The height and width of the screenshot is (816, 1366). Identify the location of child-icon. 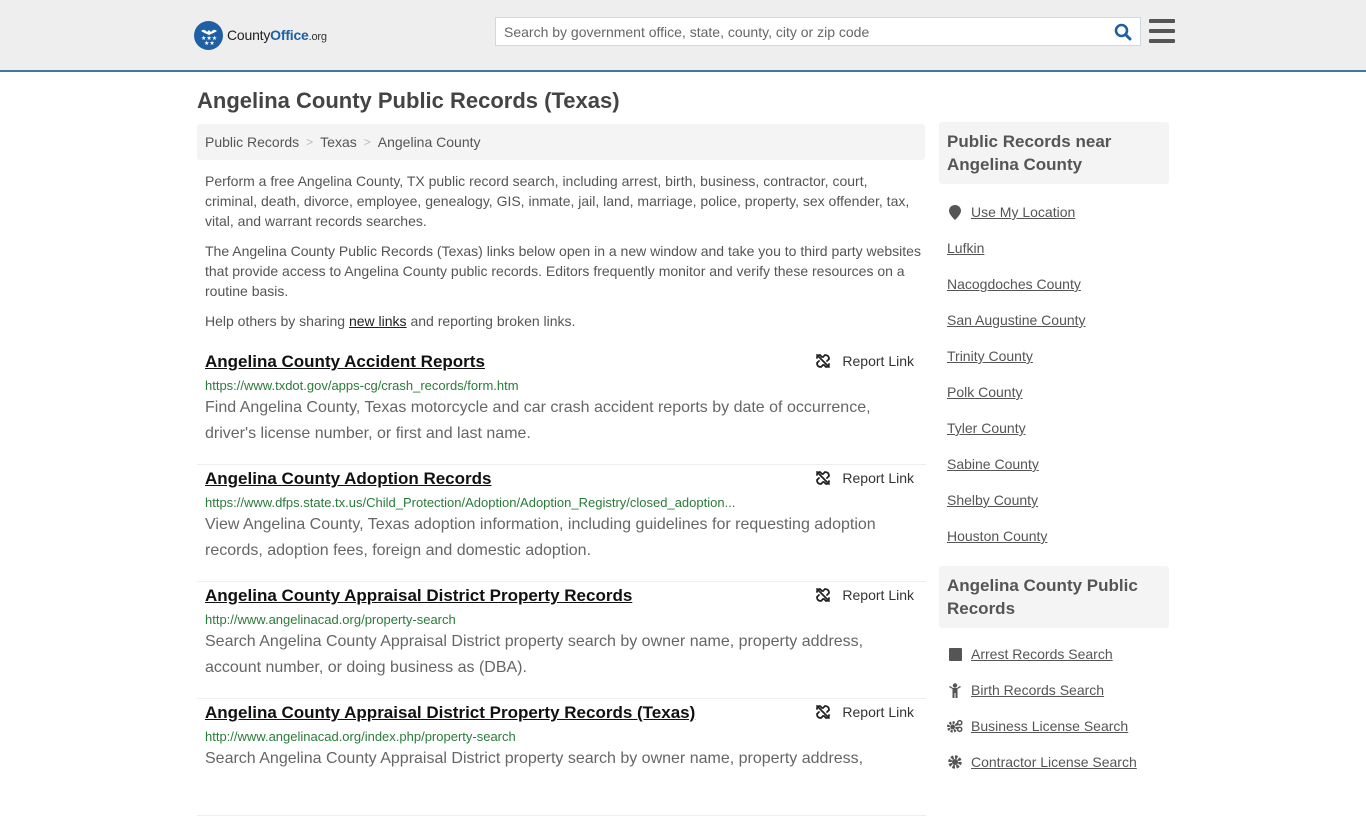
(955, 690).